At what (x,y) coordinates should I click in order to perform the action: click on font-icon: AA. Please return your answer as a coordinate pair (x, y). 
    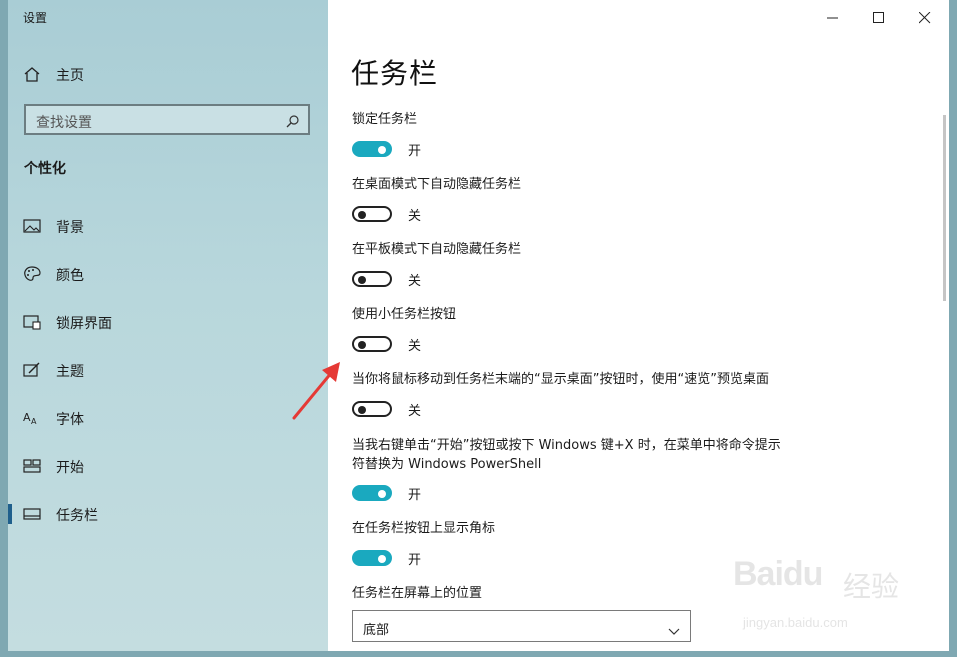
    Looking at the image, I should click on (32, 418).